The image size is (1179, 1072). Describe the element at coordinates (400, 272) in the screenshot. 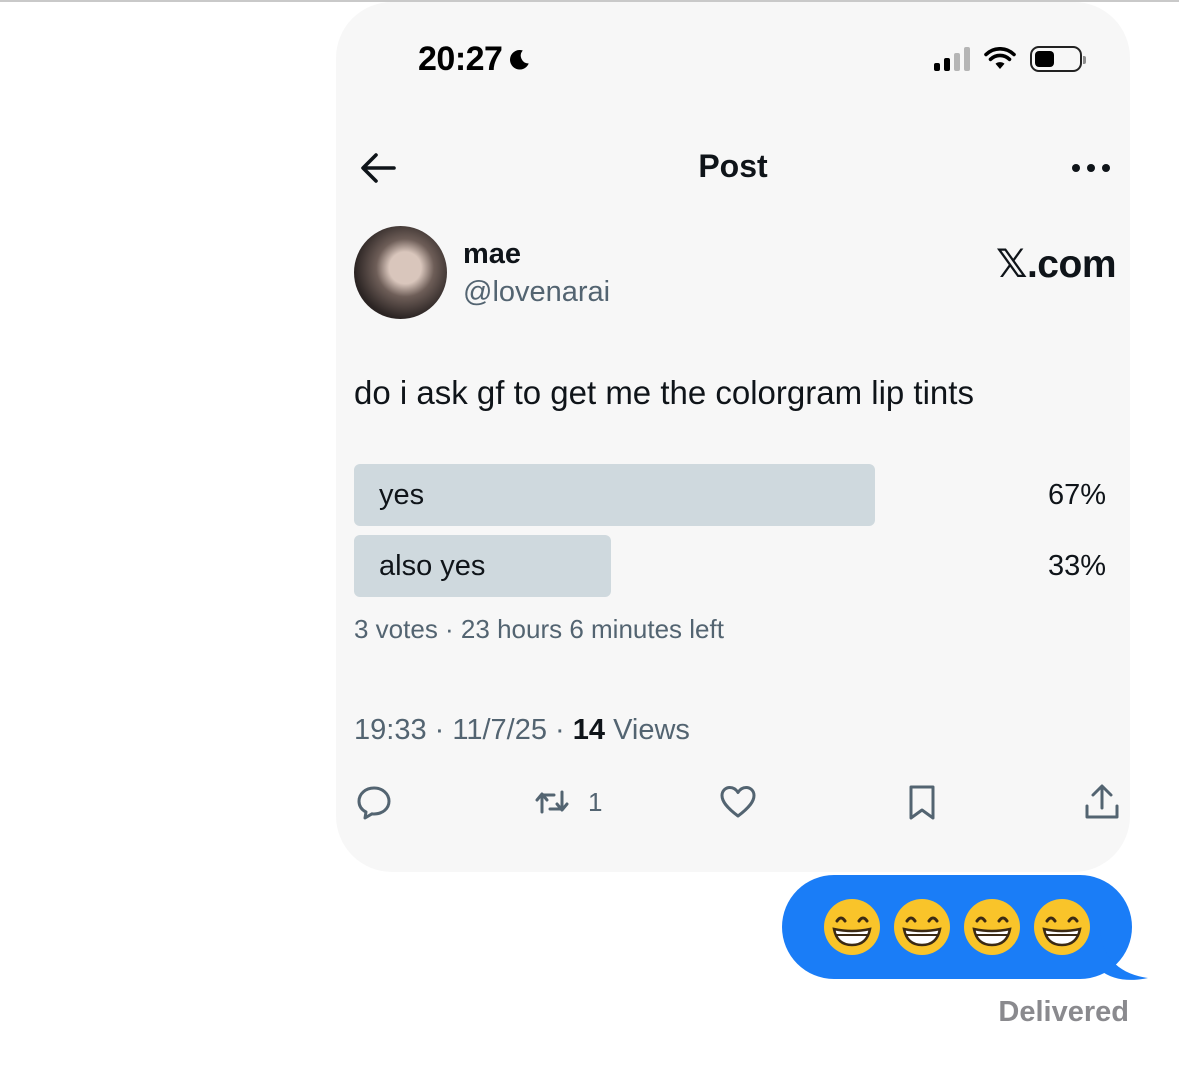

I see `author-avatar` at that location.